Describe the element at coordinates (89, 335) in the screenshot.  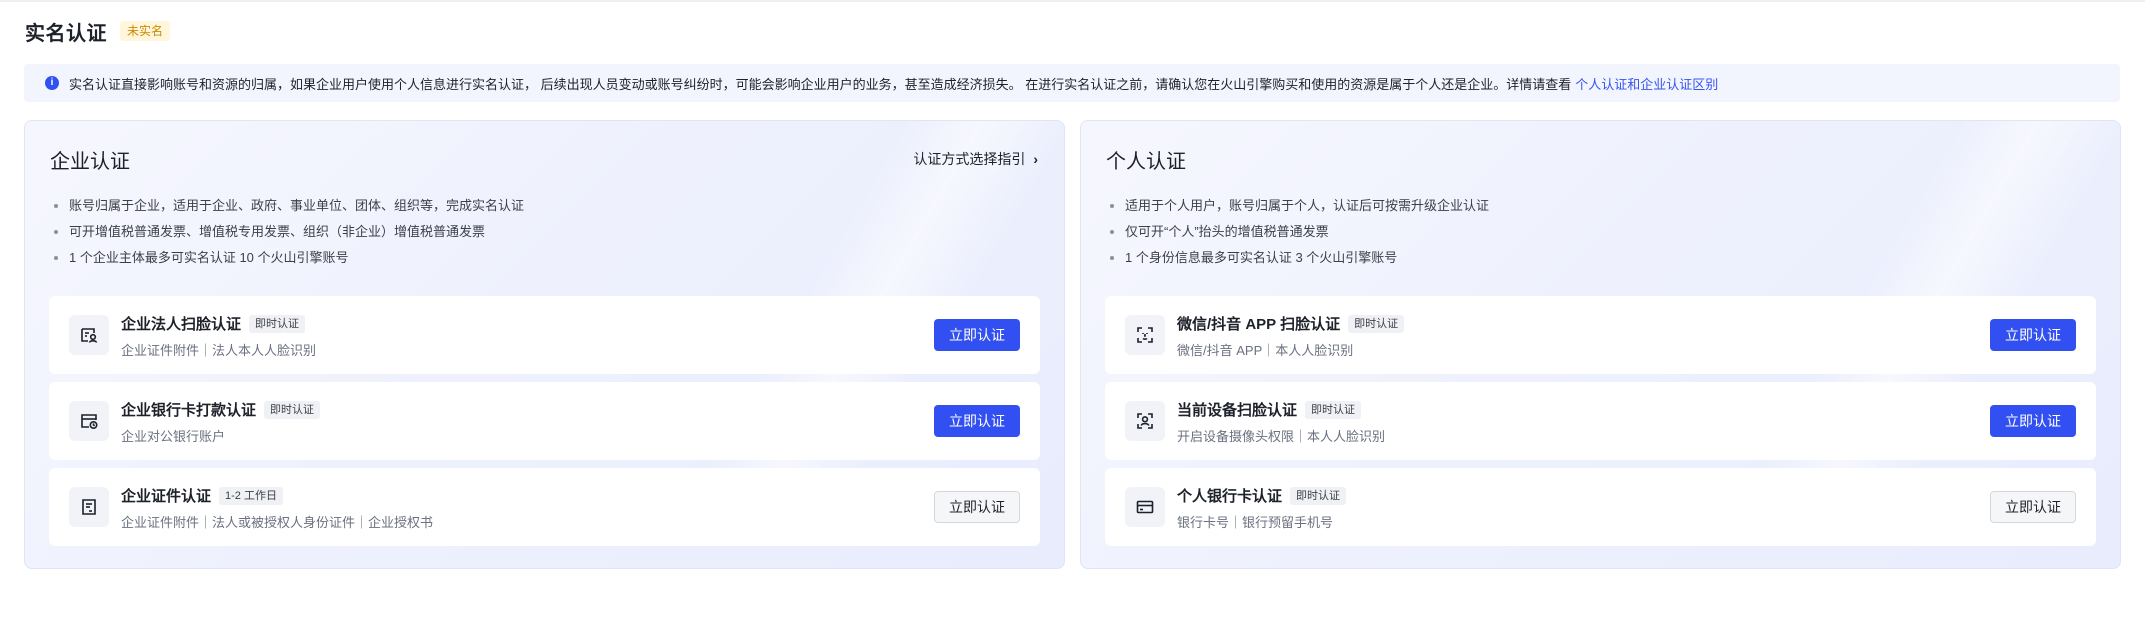
I see `id-face-icon` at that location.